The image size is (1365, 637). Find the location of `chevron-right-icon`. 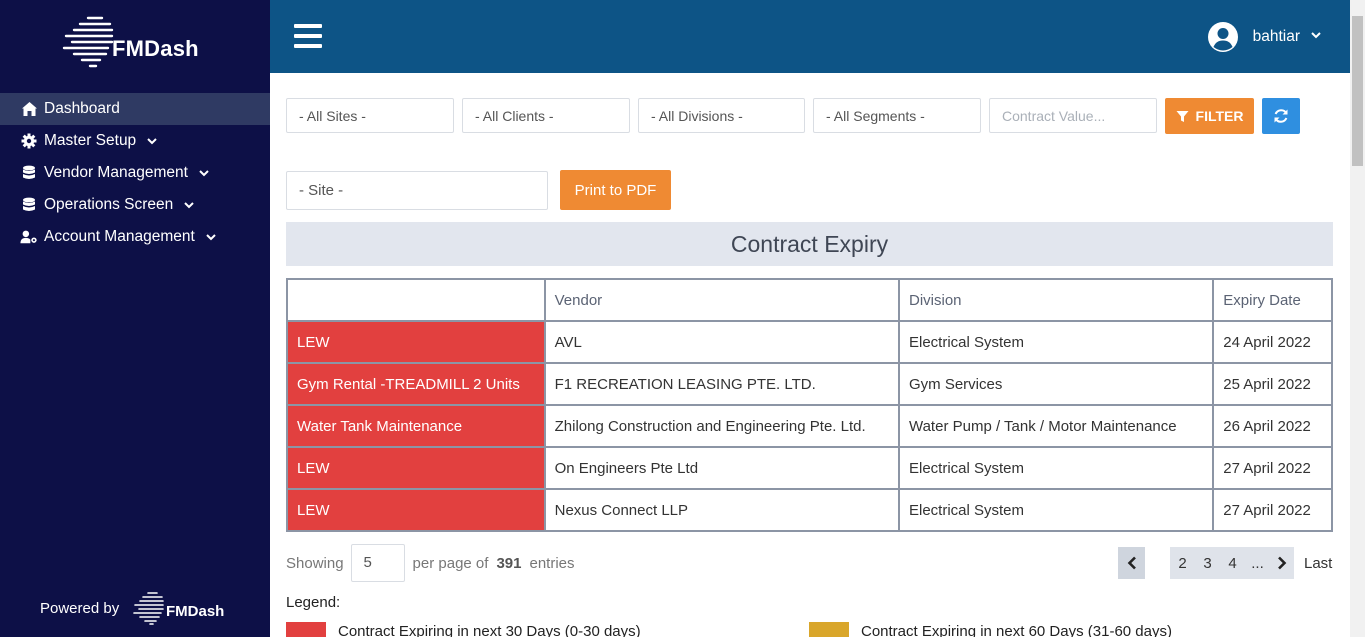

chevron-right-icon is located at coordinates (1282, 563).